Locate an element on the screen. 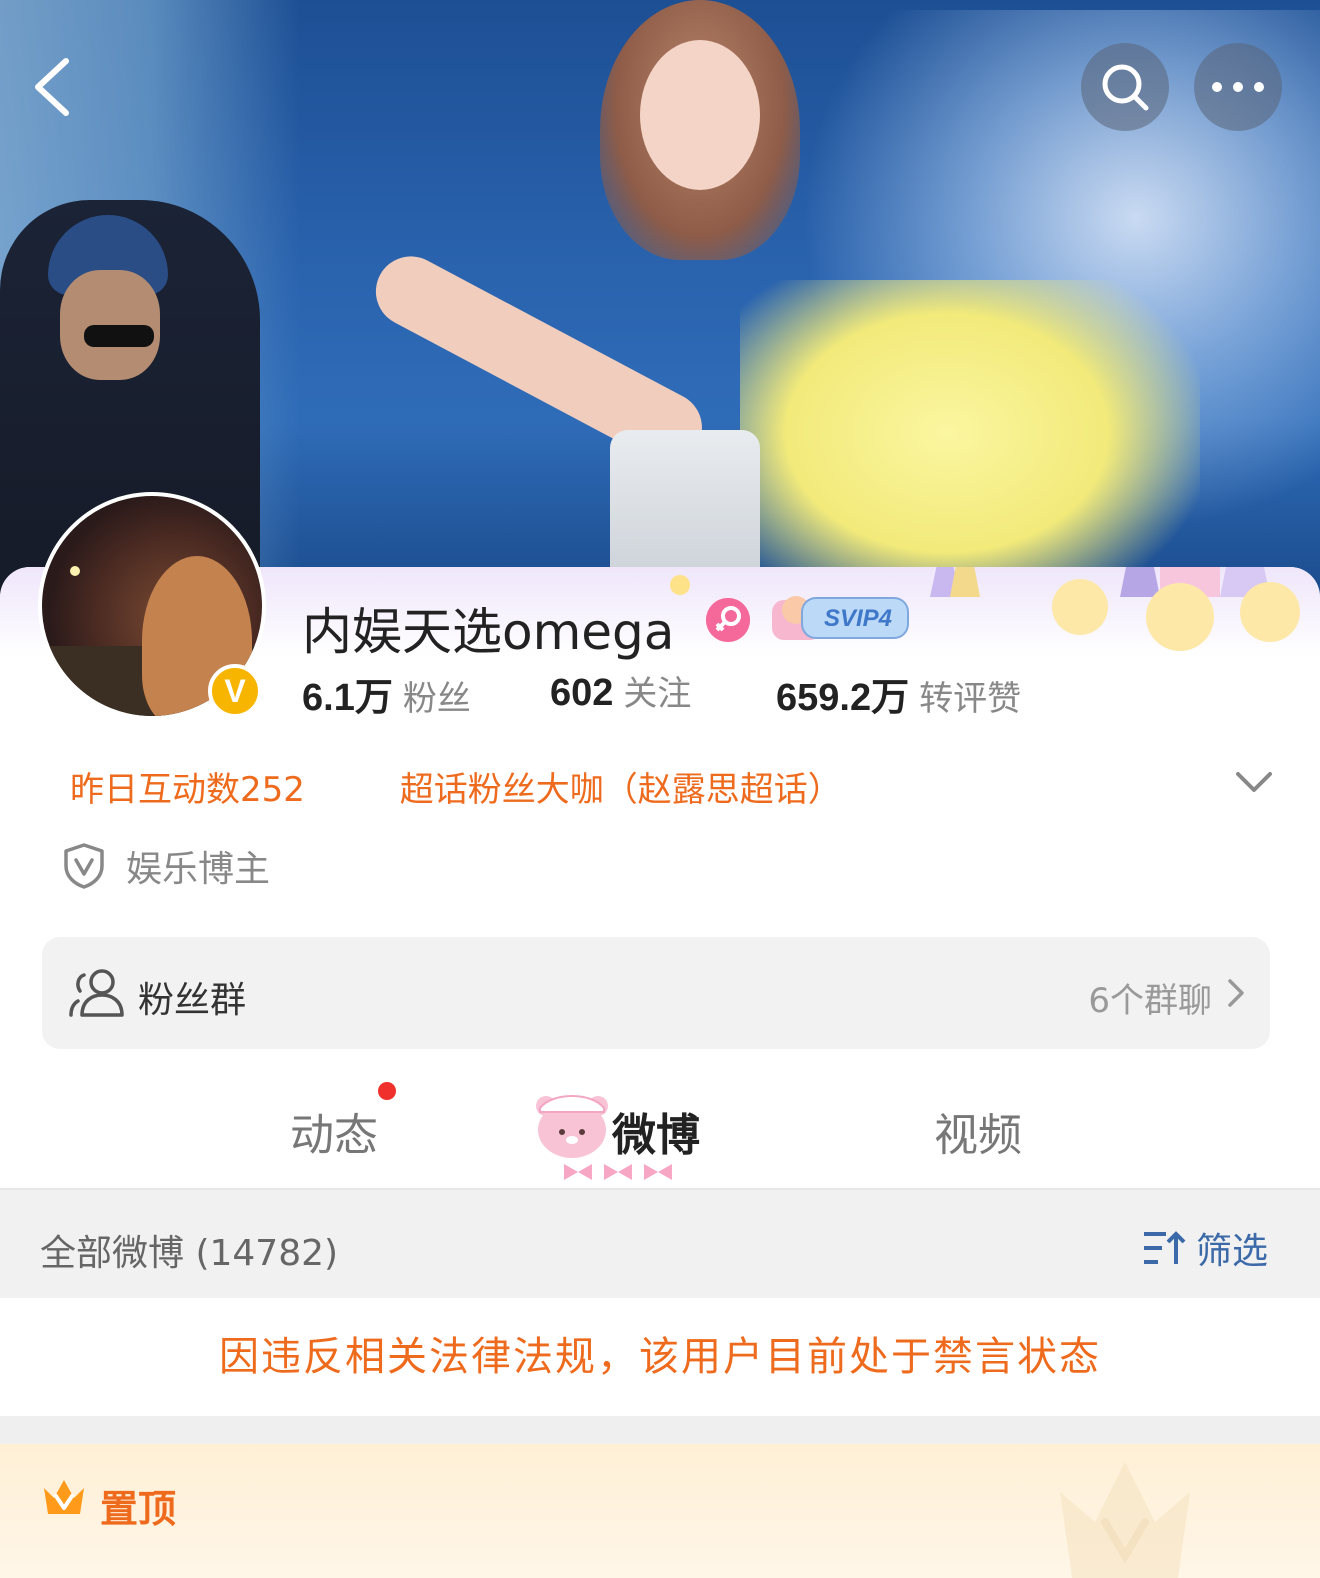  cover-sunglasses is located at coordinates (119, 336).